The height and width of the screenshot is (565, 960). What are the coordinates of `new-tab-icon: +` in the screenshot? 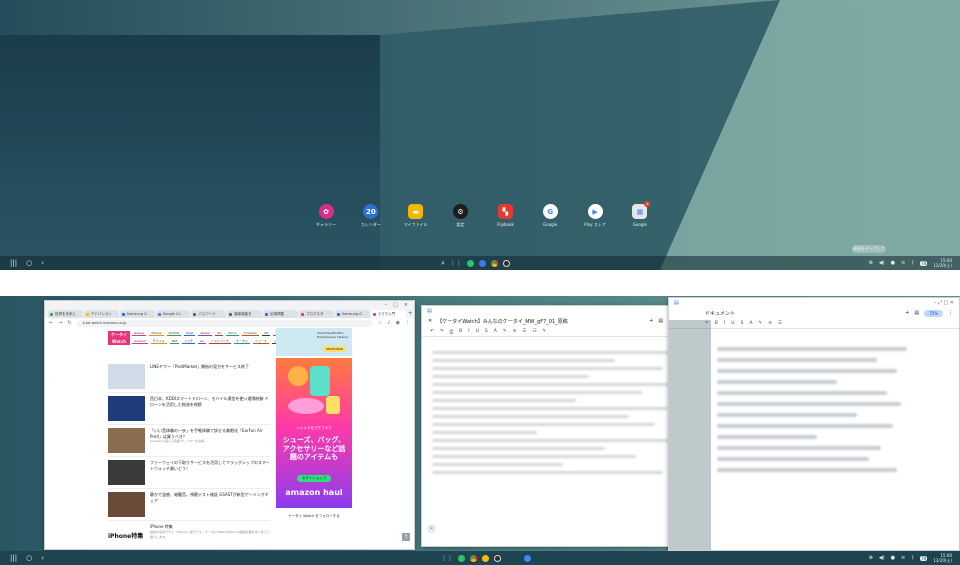 It's located at (410, 314).